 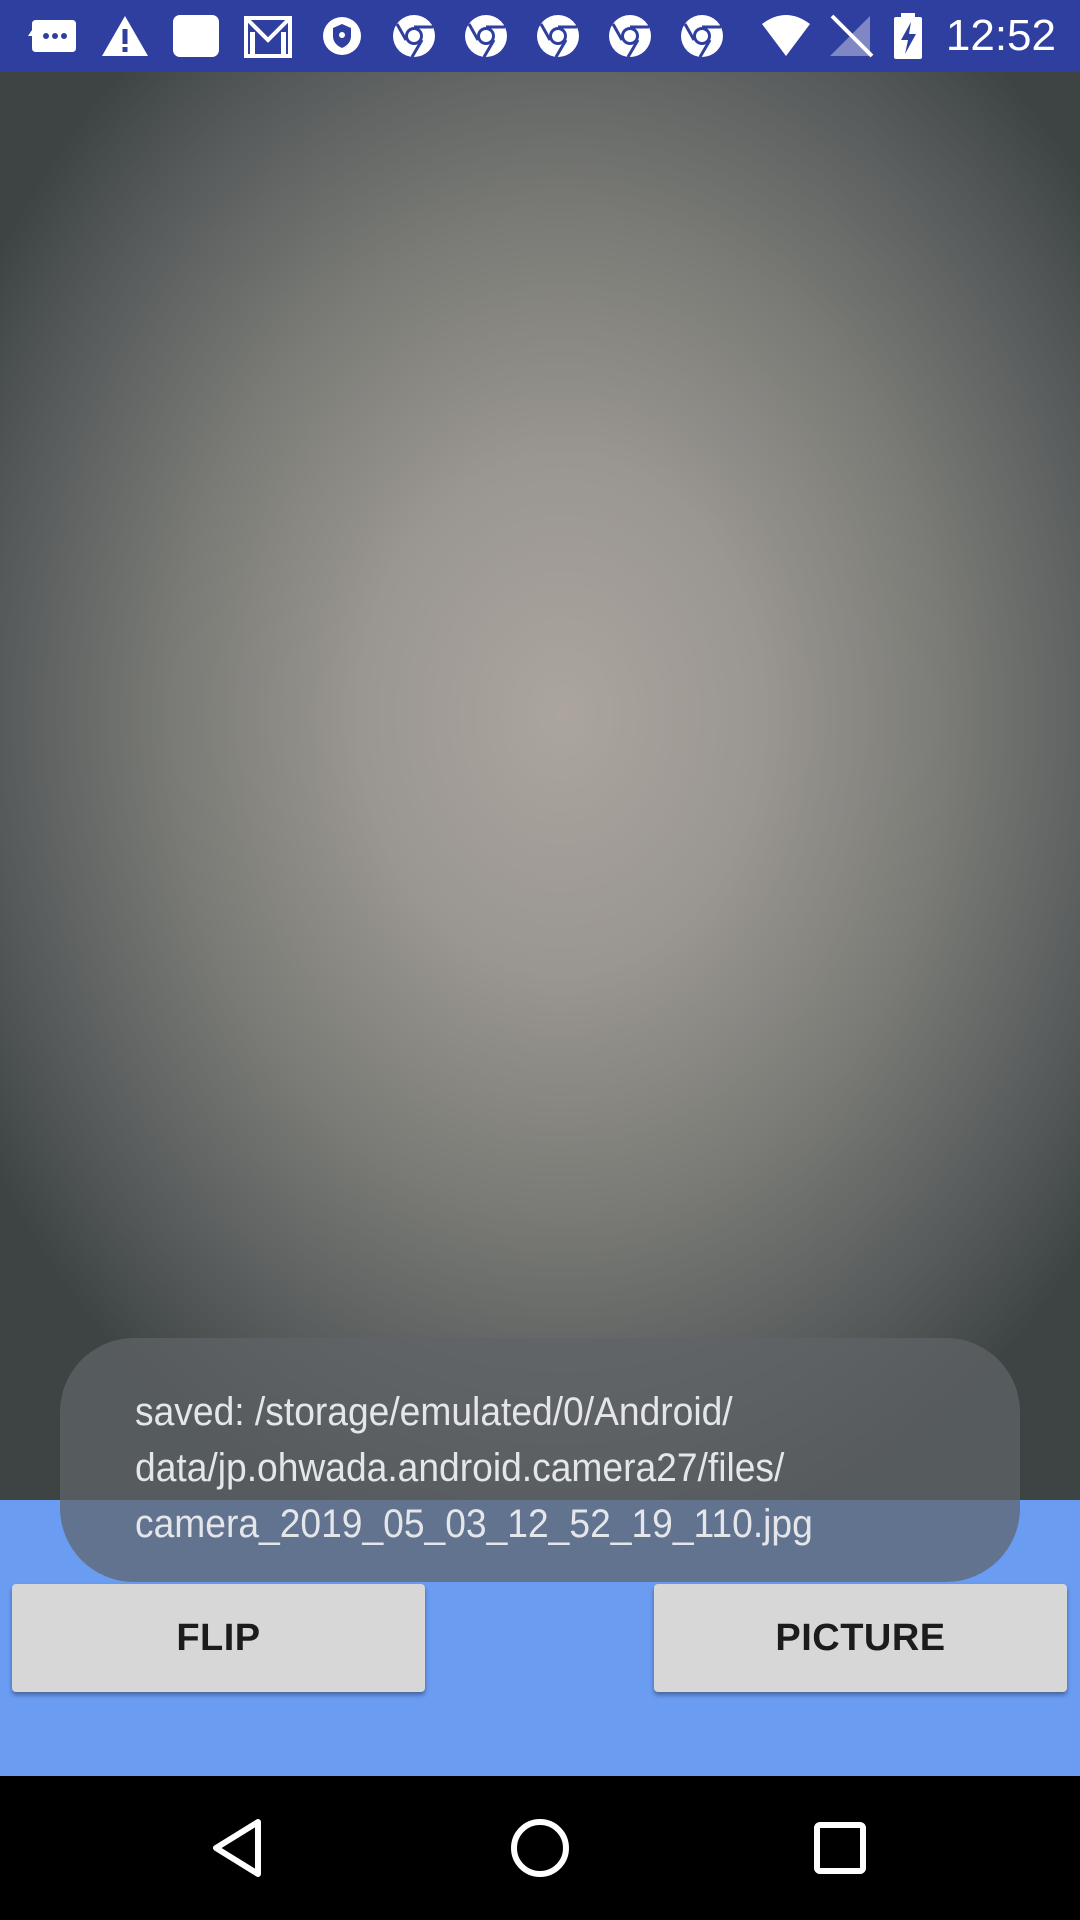 I want to click on picture-button: PICTURE, so click(x=860, y=1638).